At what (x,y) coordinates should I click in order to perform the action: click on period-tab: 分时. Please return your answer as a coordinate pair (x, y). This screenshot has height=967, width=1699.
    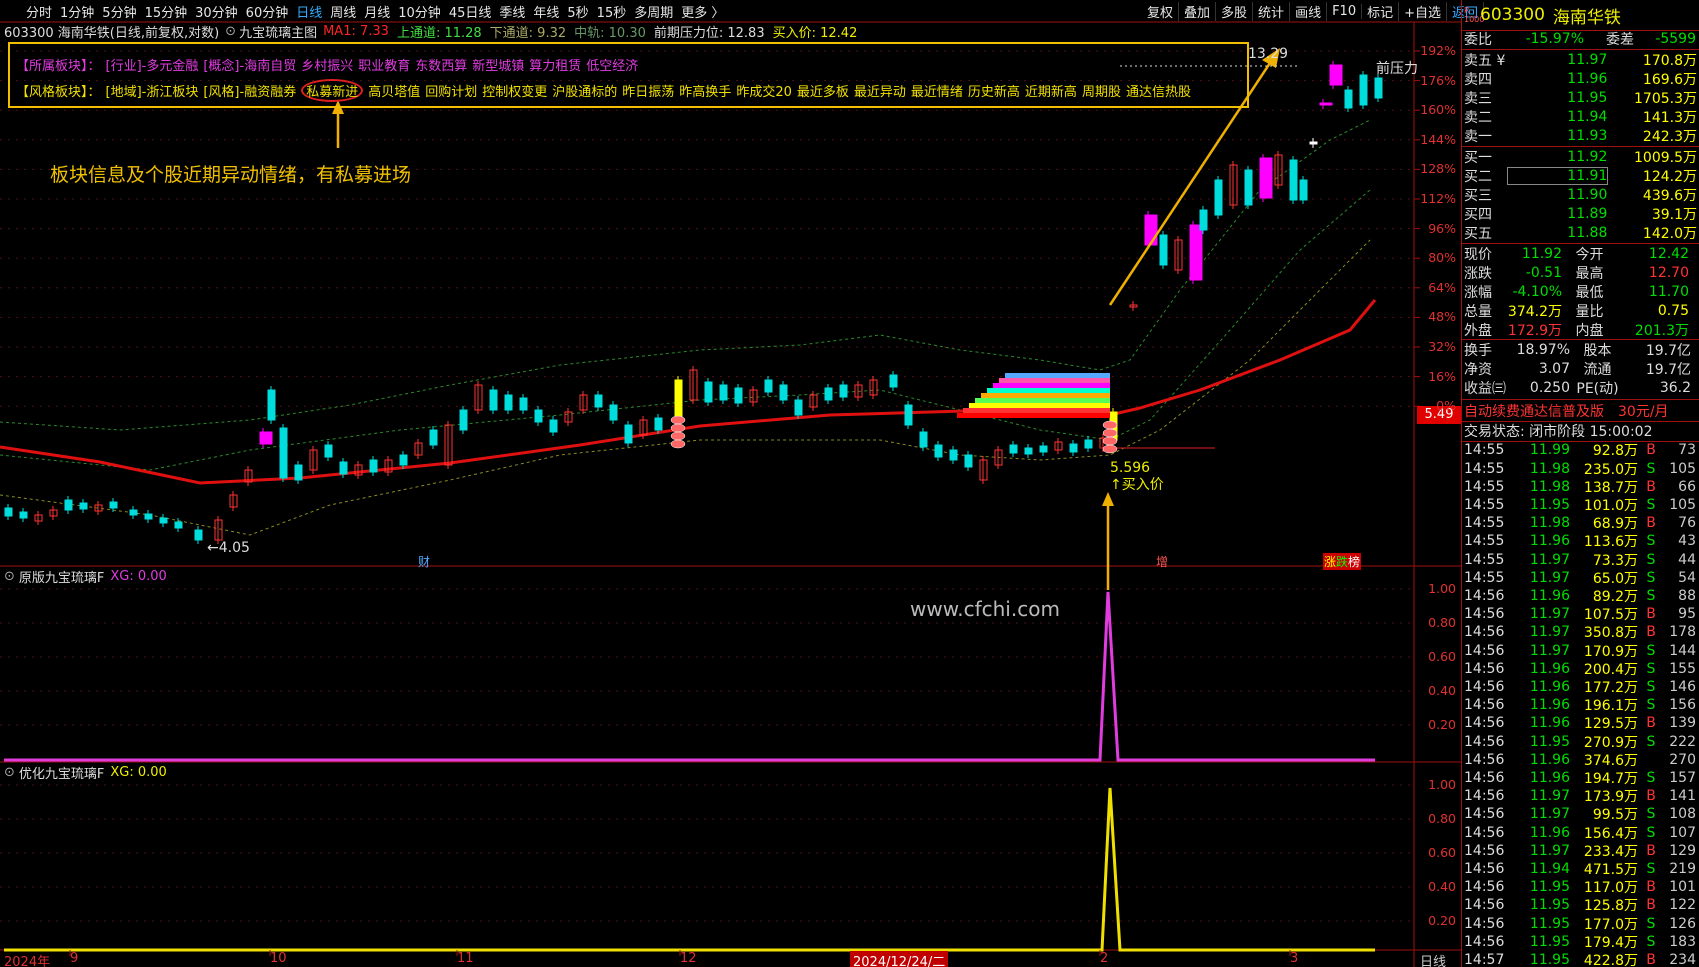
    Looking at the image, I should click on (39, 11).